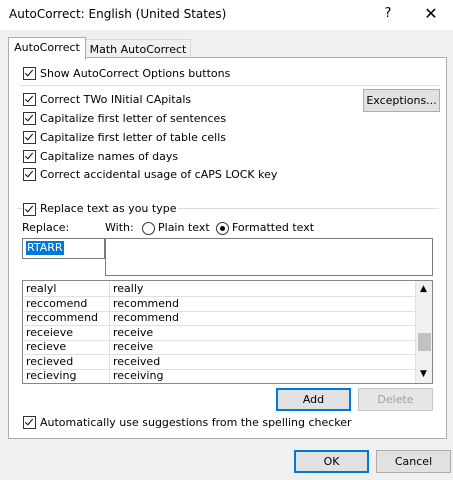  I want to click on replace-input: RTARR, so click(63, 248).